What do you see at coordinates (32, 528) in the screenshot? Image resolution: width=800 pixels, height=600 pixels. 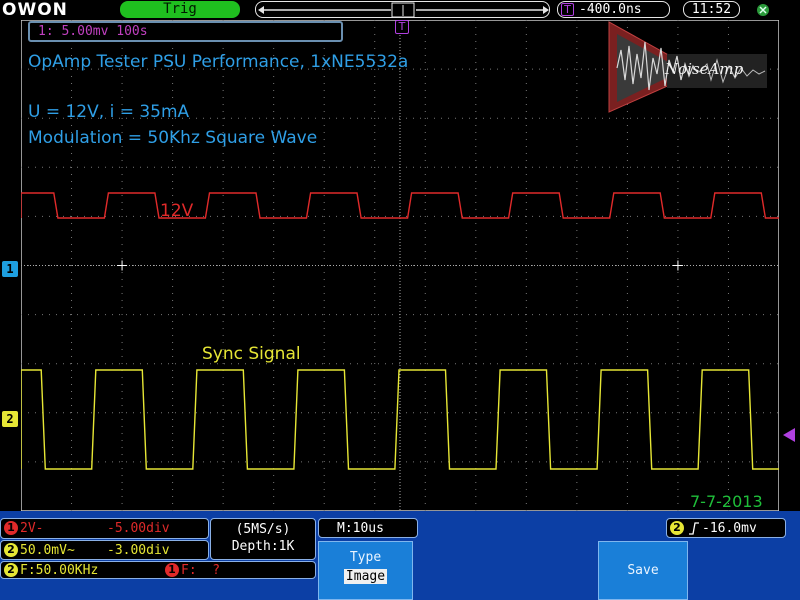 I see `ch1-coupling: 2V-` at bounding box center [32, 528].